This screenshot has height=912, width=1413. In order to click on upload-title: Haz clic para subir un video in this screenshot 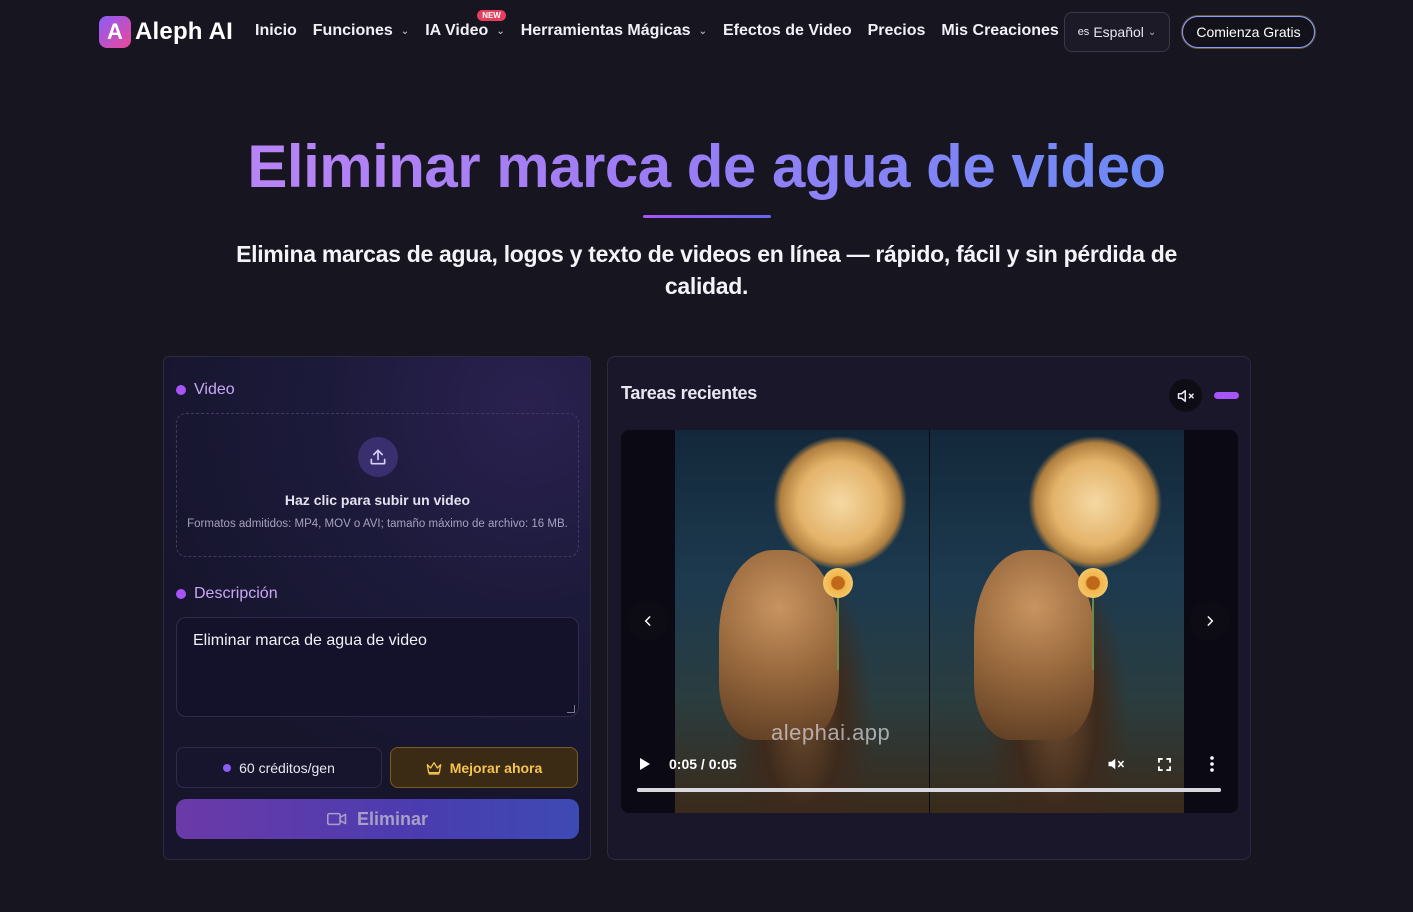, I will do `click(377, 500)`.